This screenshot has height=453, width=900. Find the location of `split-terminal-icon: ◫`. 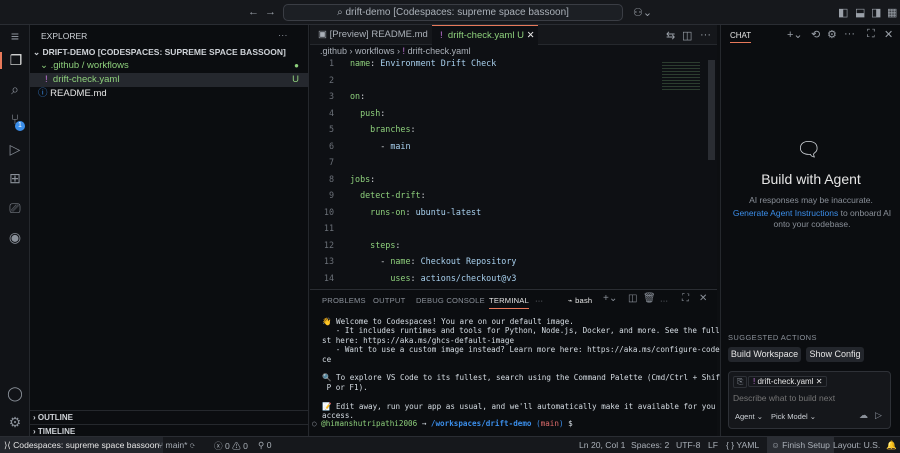

split-terminal-icon: ◫ is located at coordinates (633, 298).